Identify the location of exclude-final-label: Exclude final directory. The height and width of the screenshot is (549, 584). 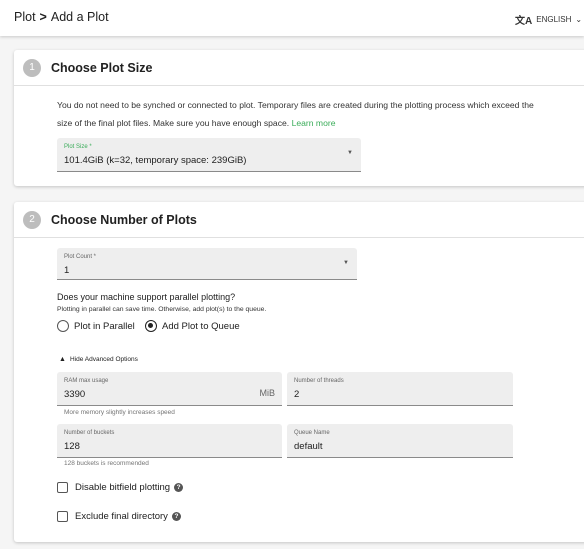
(121, 516).